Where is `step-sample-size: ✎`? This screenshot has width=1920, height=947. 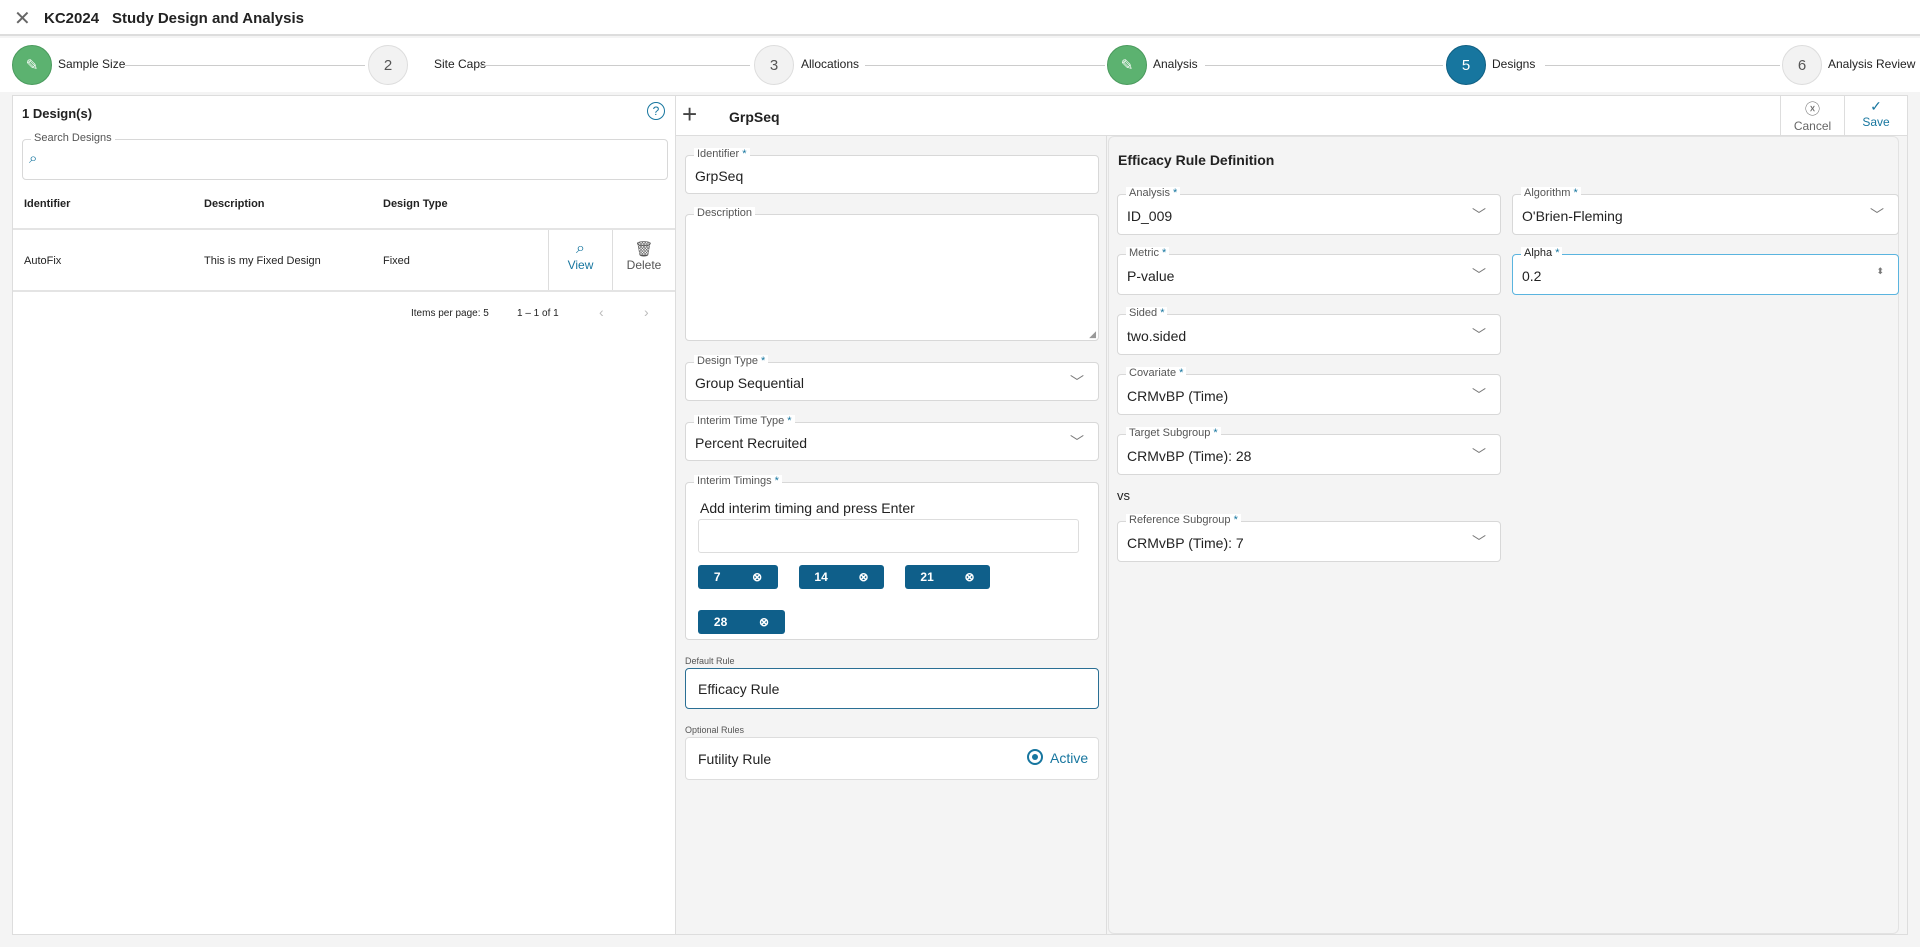 step-sample-size: ✎ is located at coordinates (32, 65).